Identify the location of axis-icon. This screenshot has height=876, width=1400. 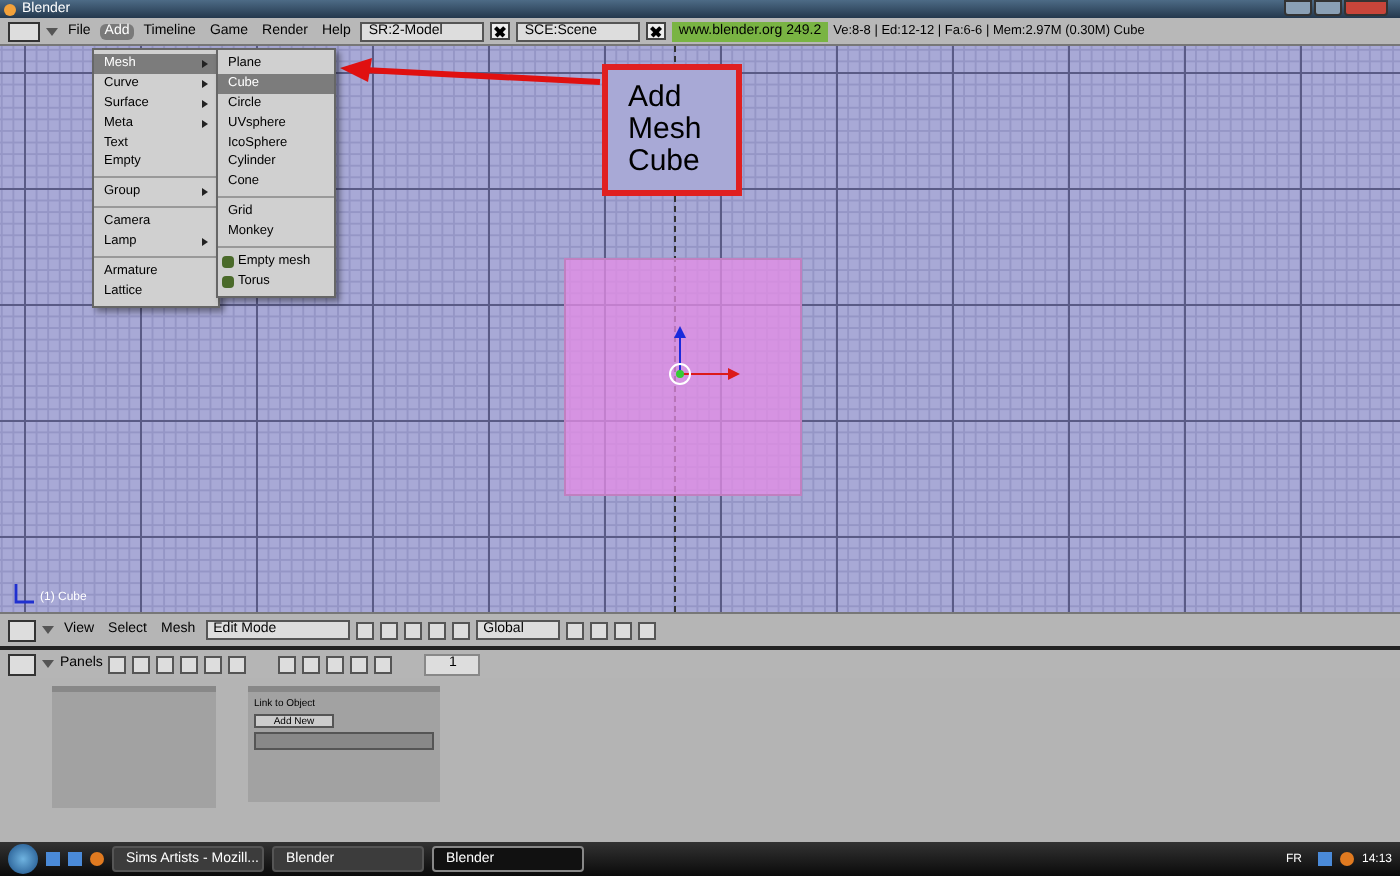
(24, 594).